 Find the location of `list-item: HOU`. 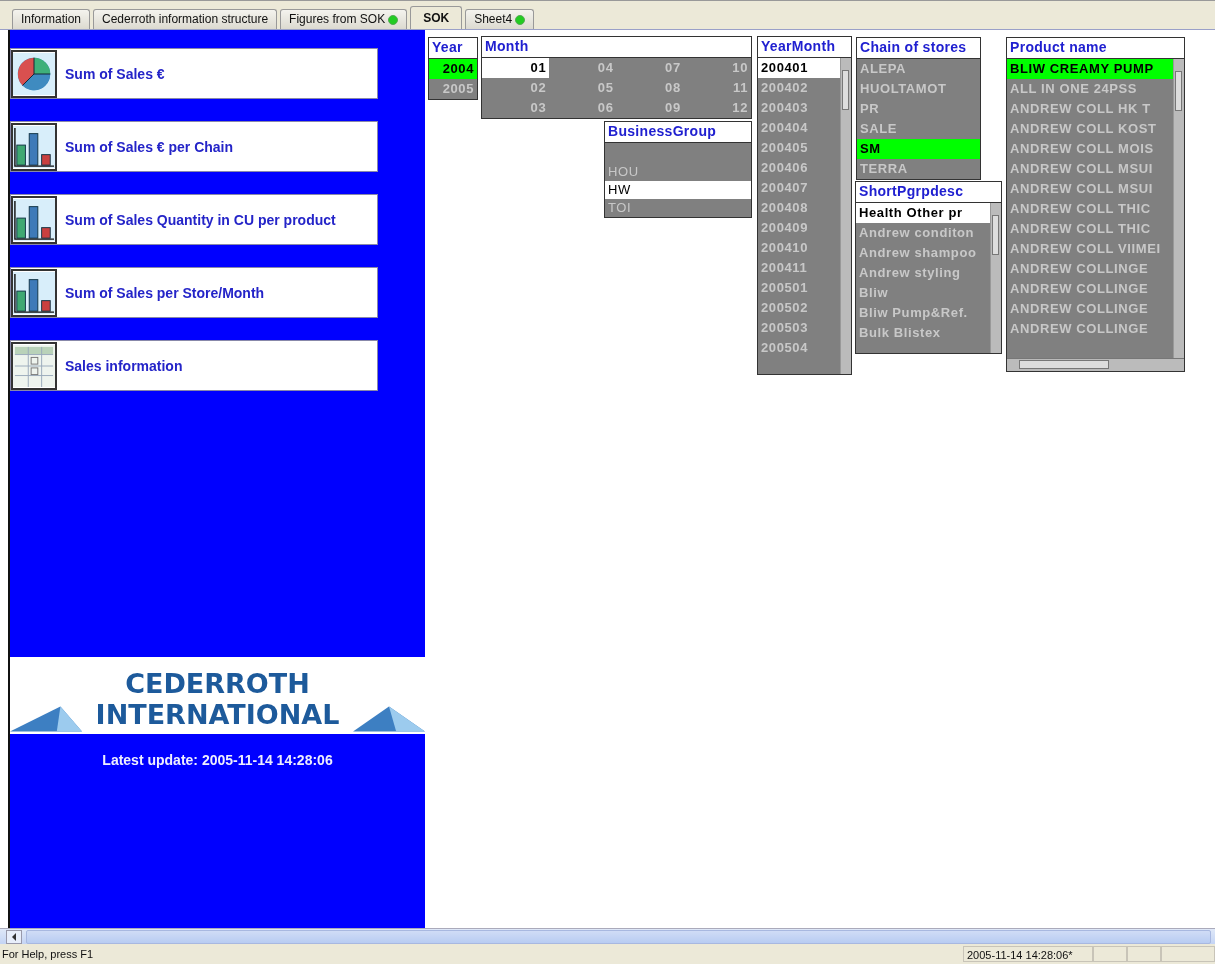

list-item: HOU is located at coordinates (678, 172).